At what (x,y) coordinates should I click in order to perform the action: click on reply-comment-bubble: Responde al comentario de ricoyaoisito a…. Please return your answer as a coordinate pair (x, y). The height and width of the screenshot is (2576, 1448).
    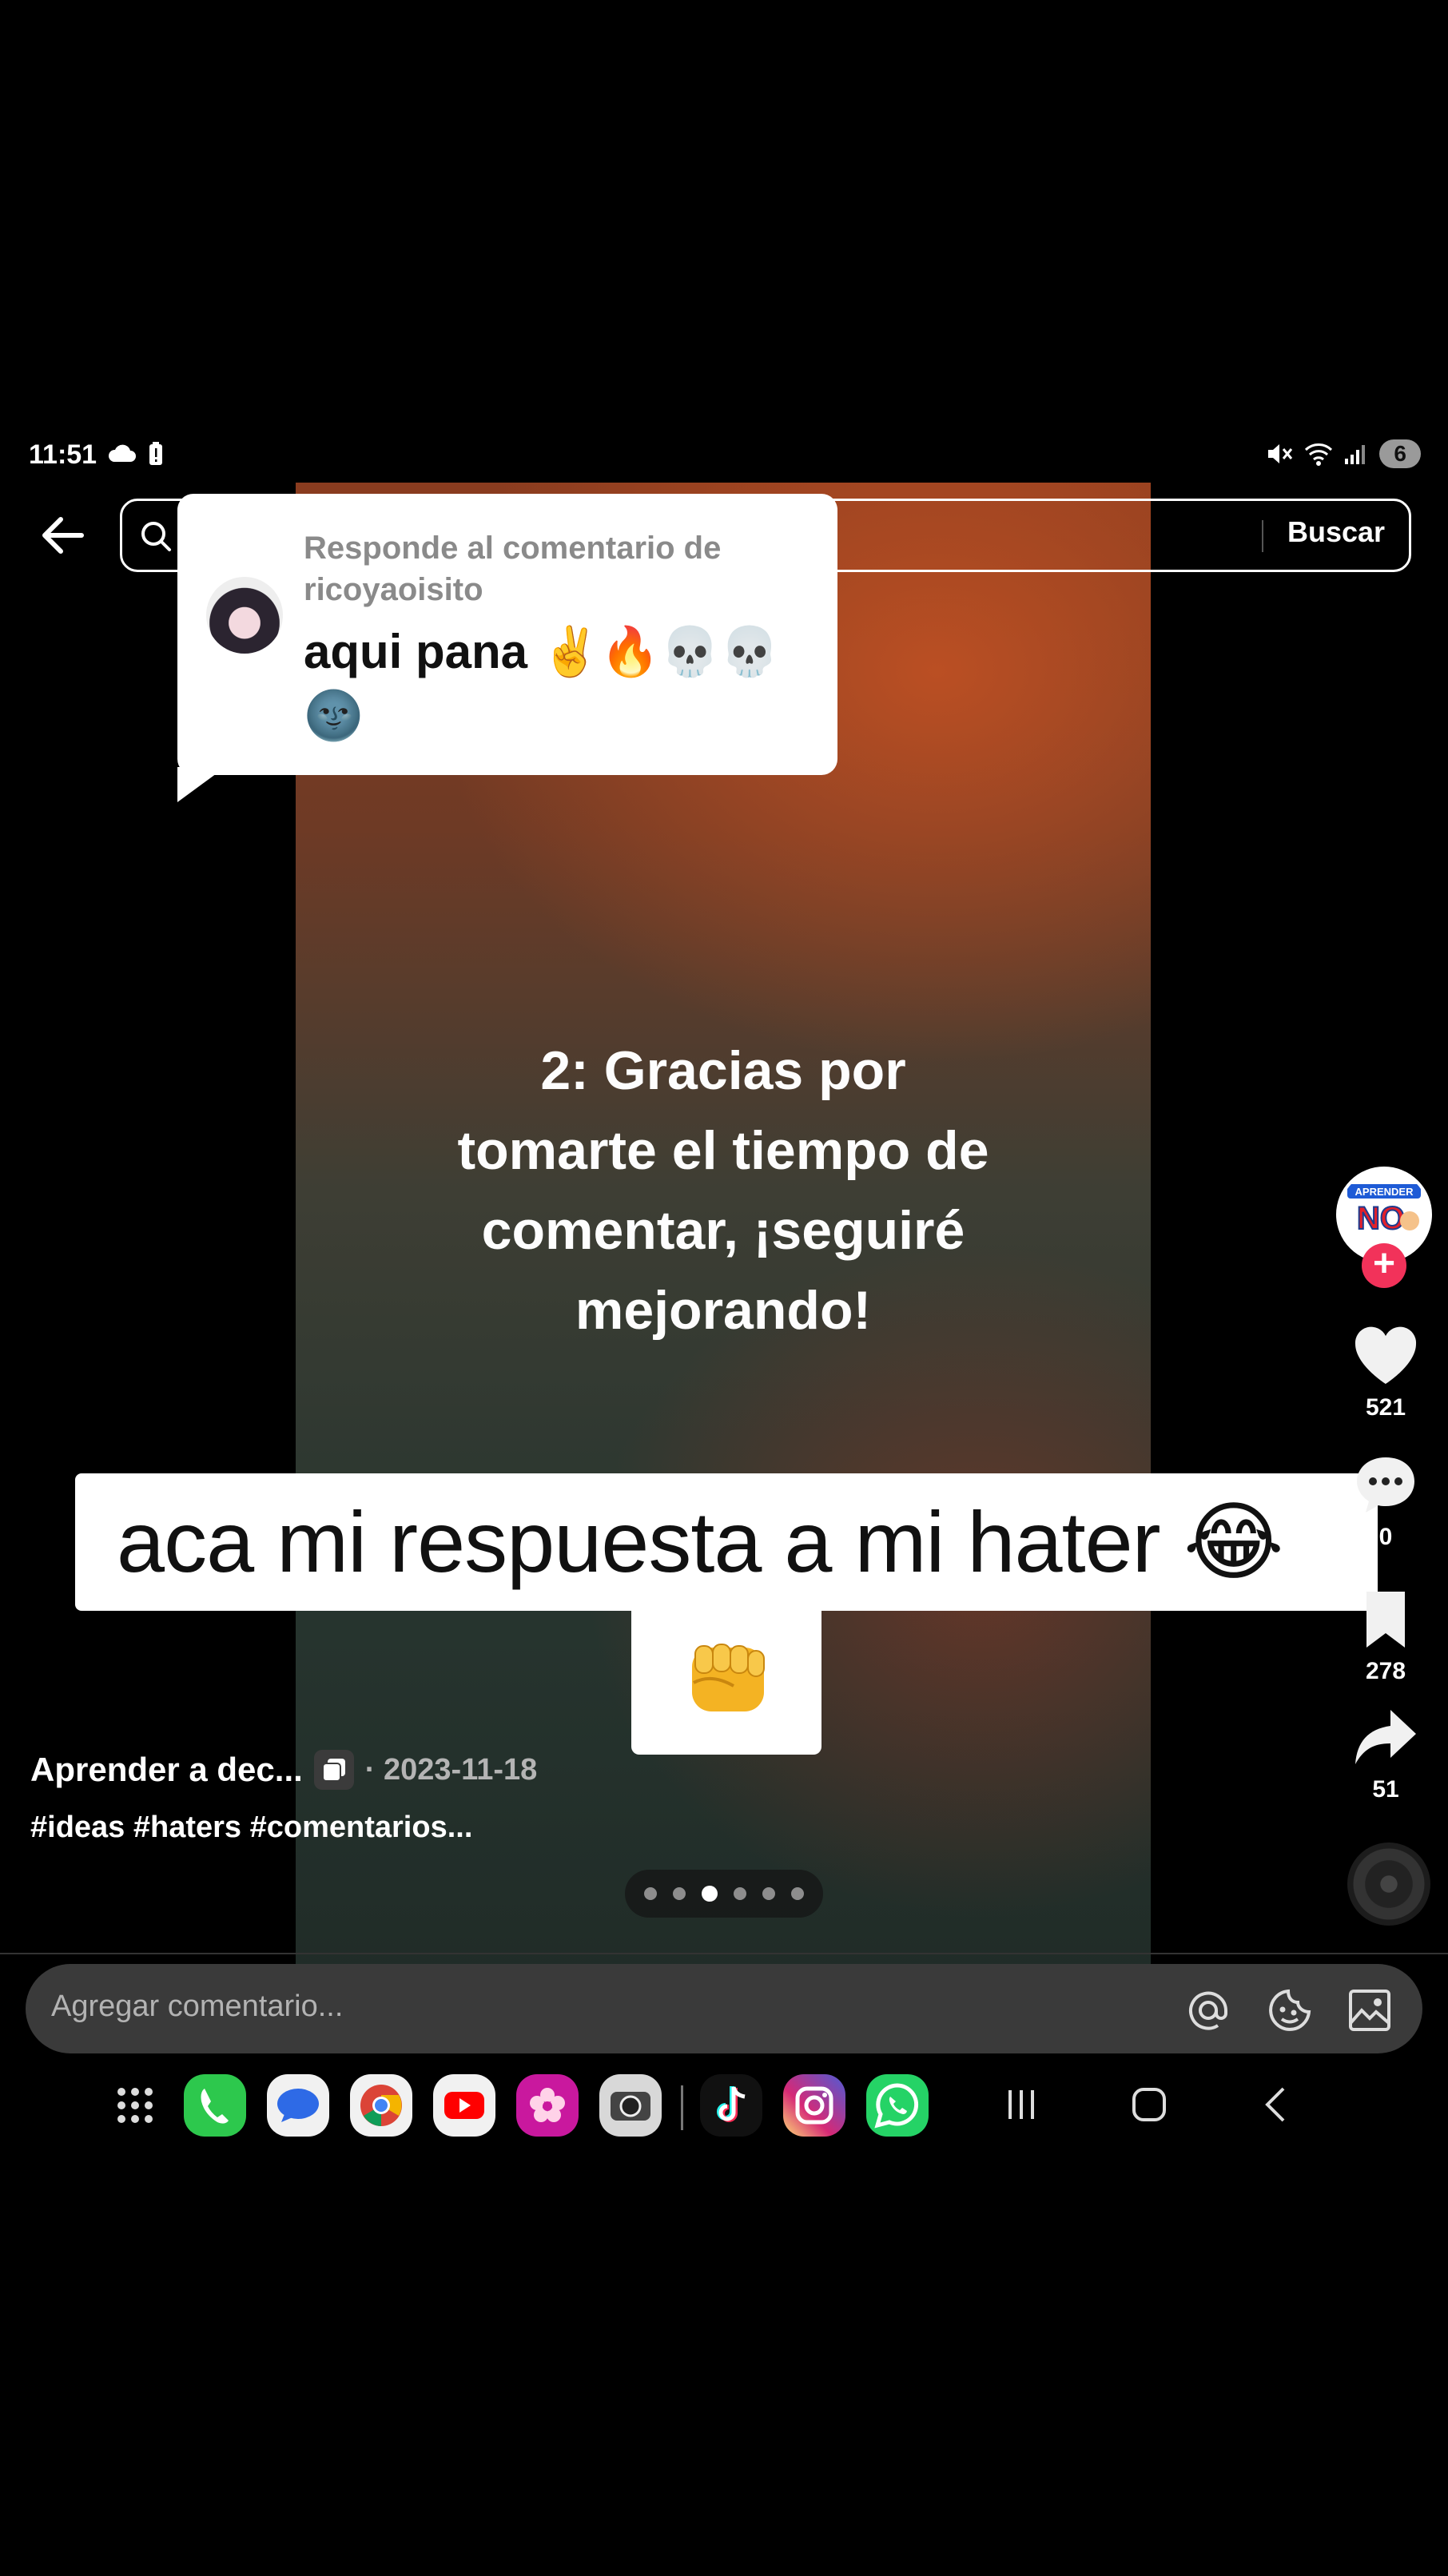
    Looking at the image, I should click on (507, 634).